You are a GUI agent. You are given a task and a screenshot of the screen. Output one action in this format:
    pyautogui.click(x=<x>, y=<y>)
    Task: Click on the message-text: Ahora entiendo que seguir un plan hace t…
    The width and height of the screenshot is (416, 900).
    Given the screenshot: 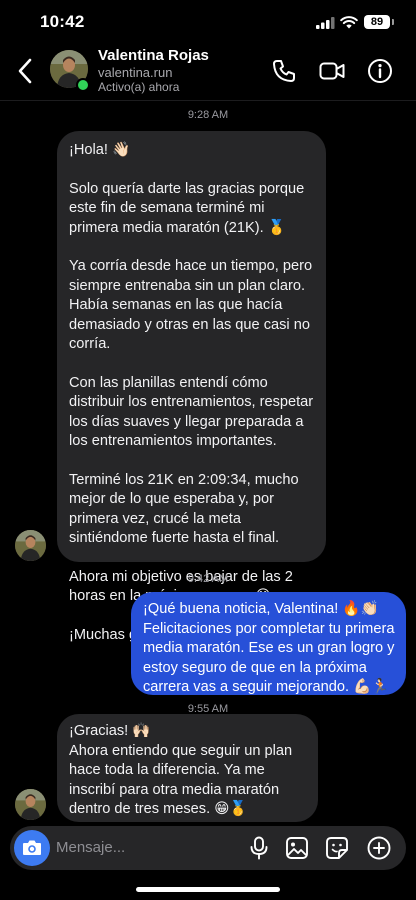 What is the action you would take?
    pyautogui.click(x=181, y=780)
    